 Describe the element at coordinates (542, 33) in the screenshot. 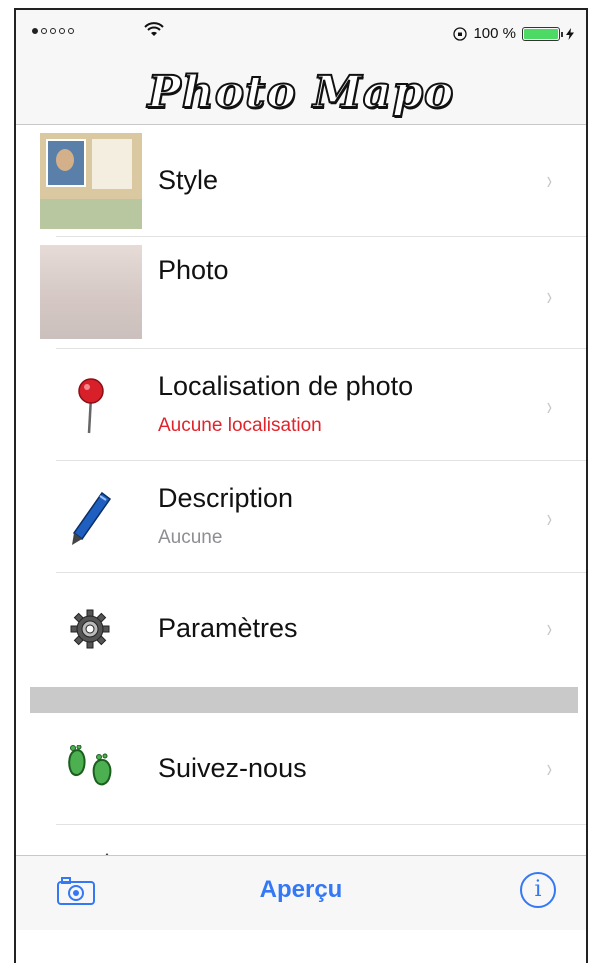

I see `battery-icon` at that location.